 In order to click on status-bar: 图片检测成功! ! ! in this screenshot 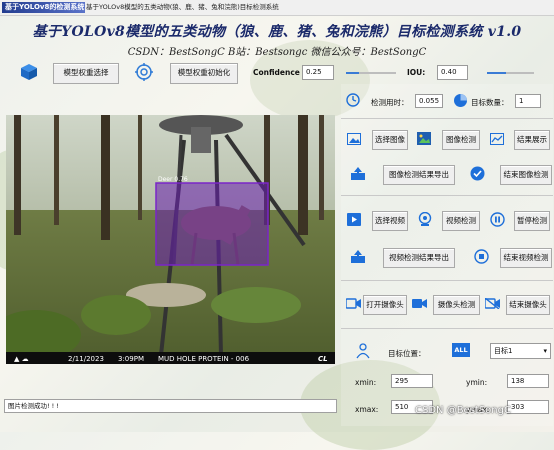, I will do `click(170, 406)`.